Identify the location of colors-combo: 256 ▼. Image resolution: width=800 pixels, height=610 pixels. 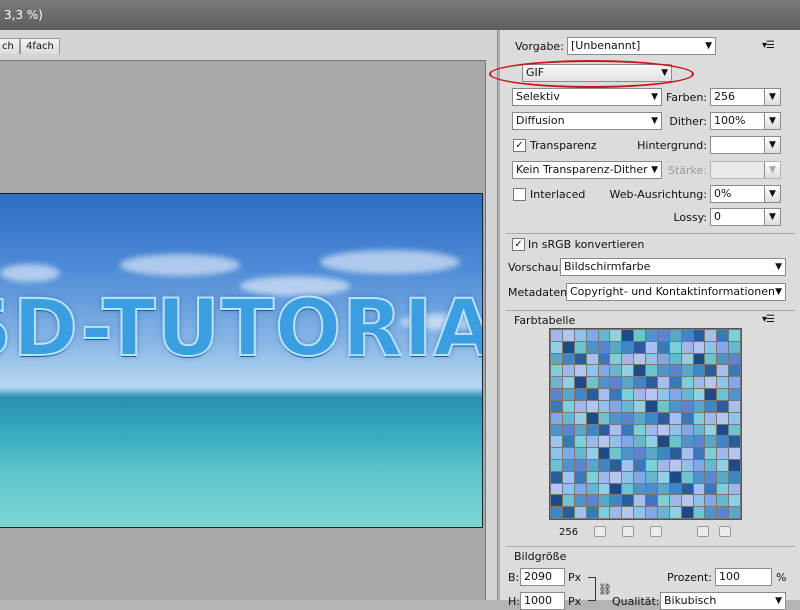
(745, 97).